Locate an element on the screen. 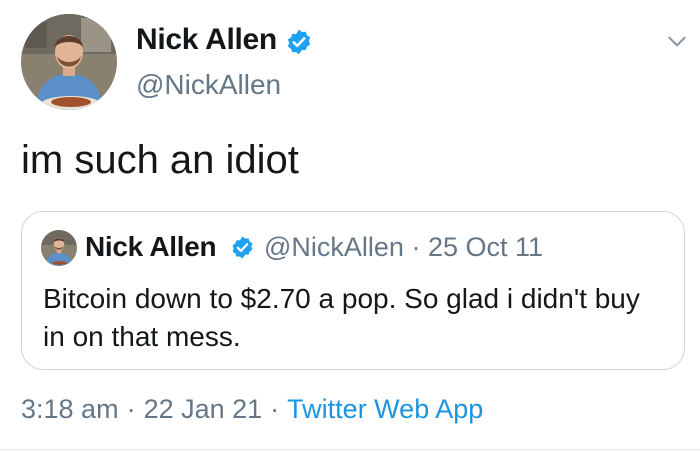  tweet-source-link: Twitter Web App is located at coordinates (385, 409).